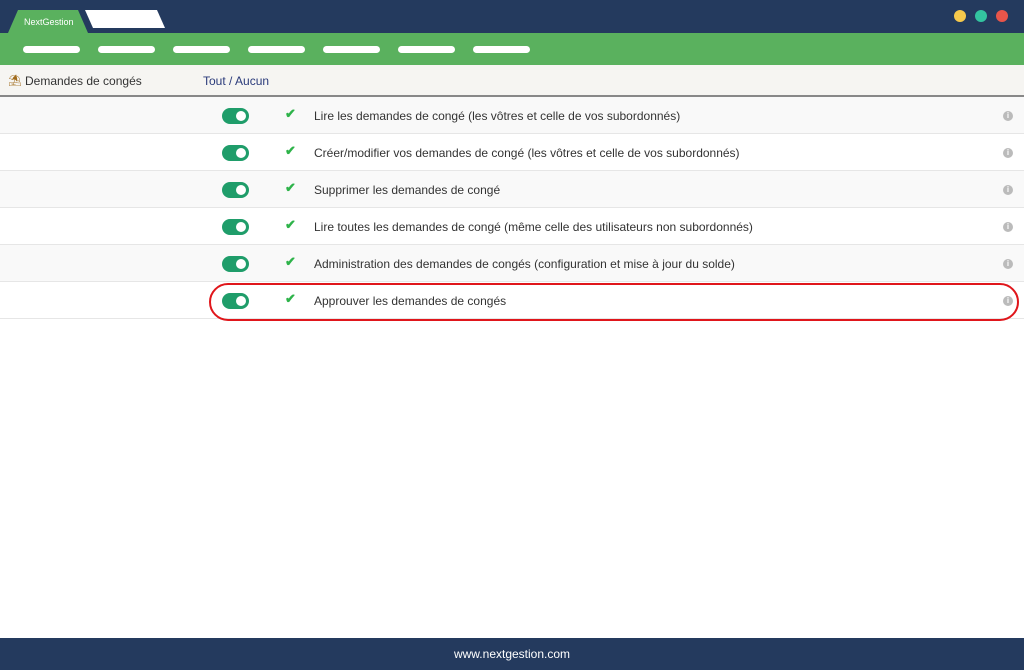 The height and width of the screenshot is (670, 1024). Describe the element at coordinates (83, 81) in the screenshot. I see `section-title: Demandes de congés` at that location.